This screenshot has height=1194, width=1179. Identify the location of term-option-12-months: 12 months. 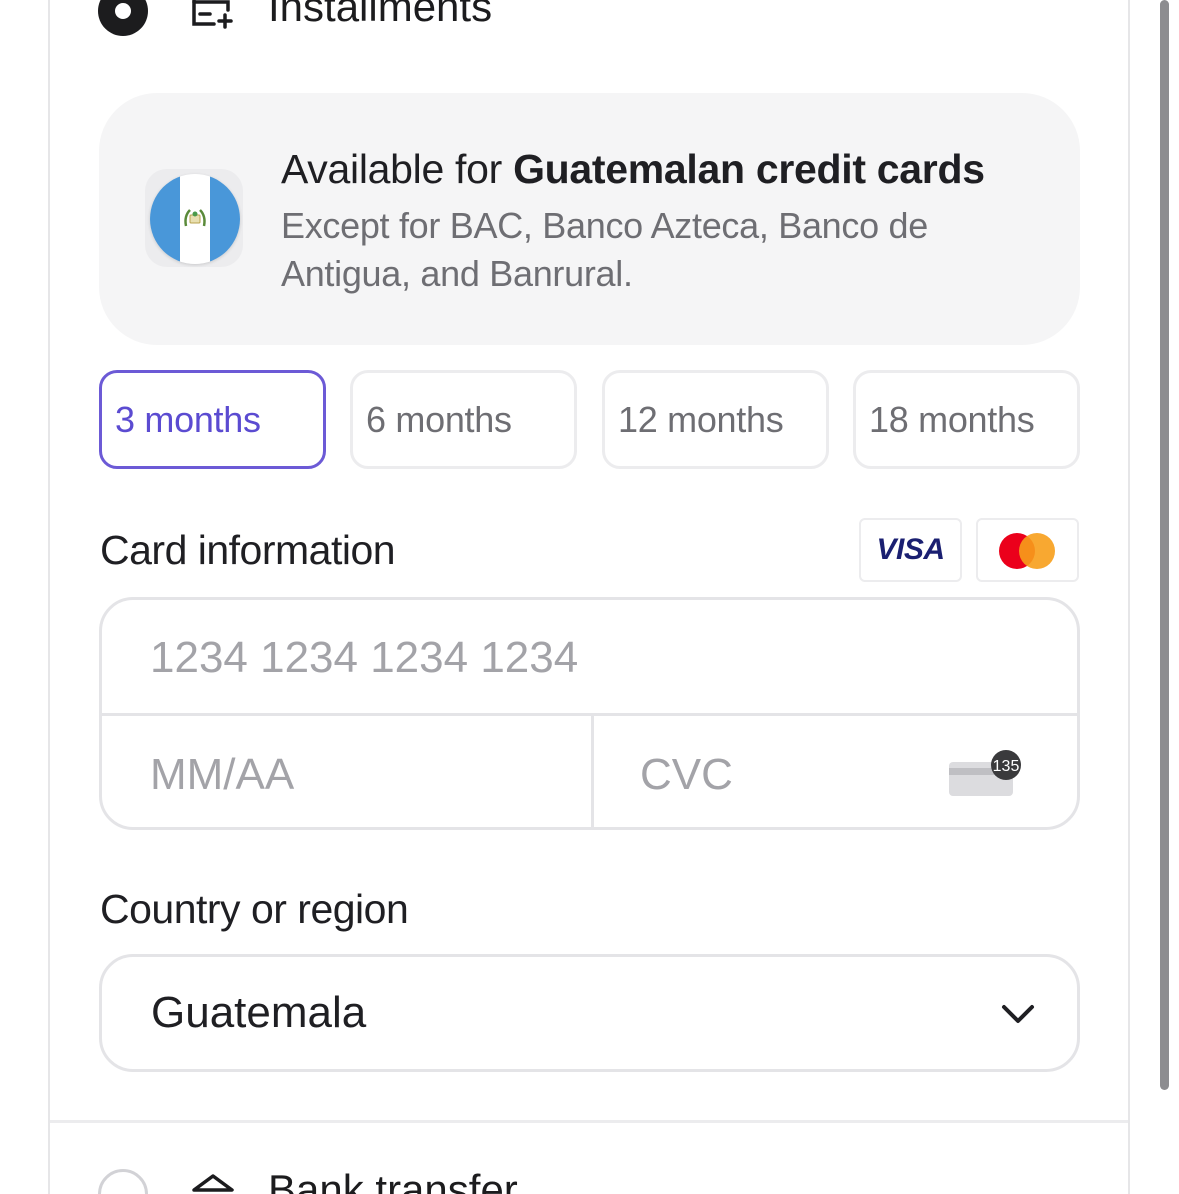
(715, 419).